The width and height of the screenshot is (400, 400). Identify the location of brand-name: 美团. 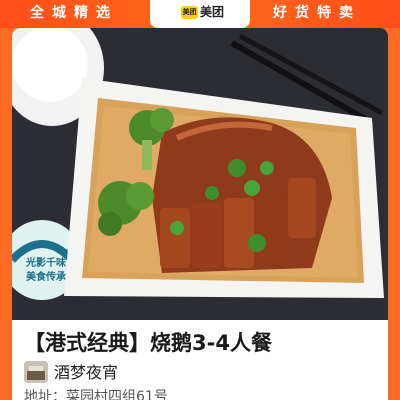
(212, 12).